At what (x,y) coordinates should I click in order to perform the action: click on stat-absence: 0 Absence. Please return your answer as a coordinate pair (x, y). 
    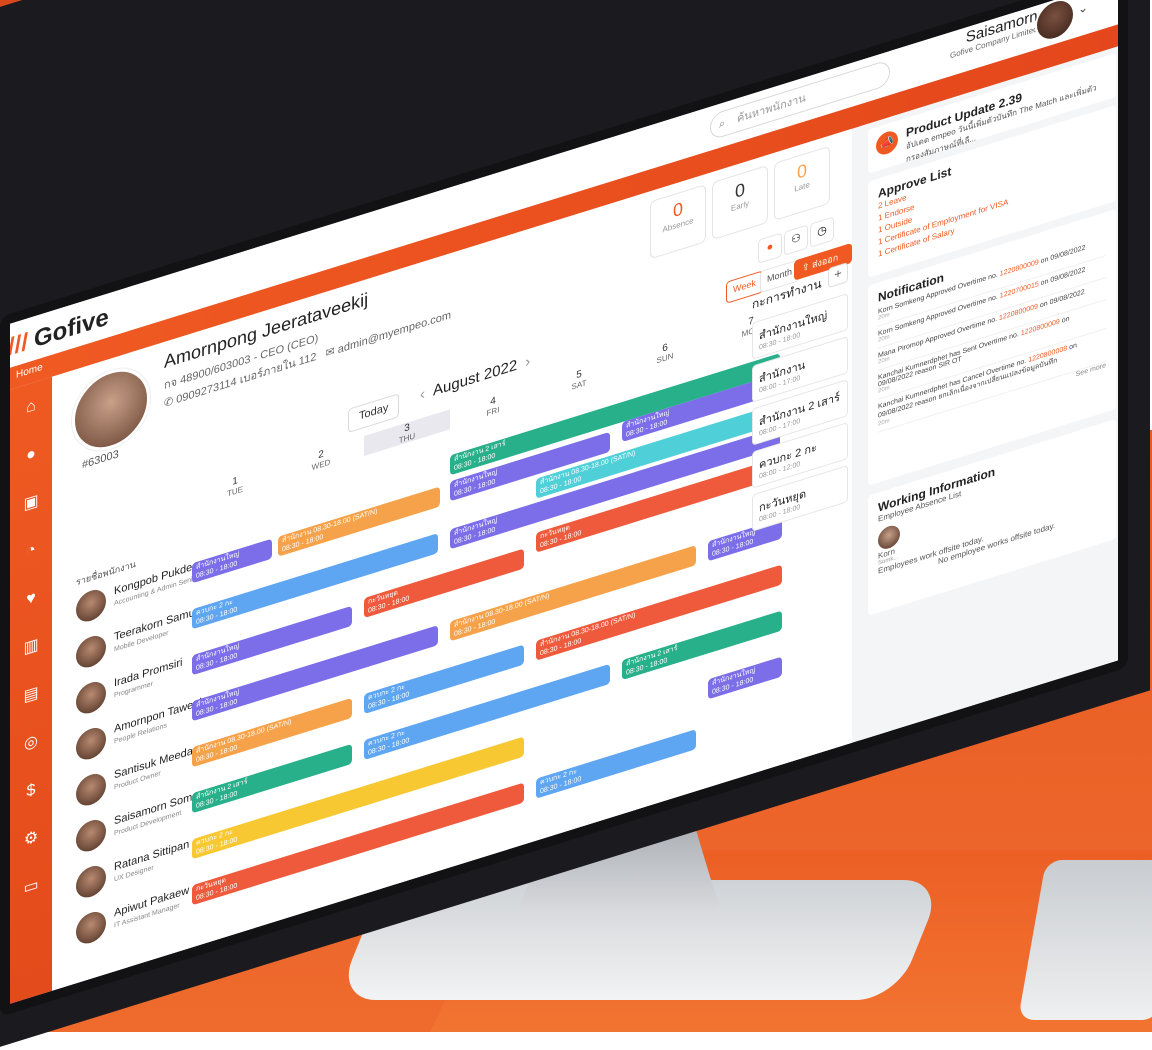
    Looking at the image, I should click on (678, 222).